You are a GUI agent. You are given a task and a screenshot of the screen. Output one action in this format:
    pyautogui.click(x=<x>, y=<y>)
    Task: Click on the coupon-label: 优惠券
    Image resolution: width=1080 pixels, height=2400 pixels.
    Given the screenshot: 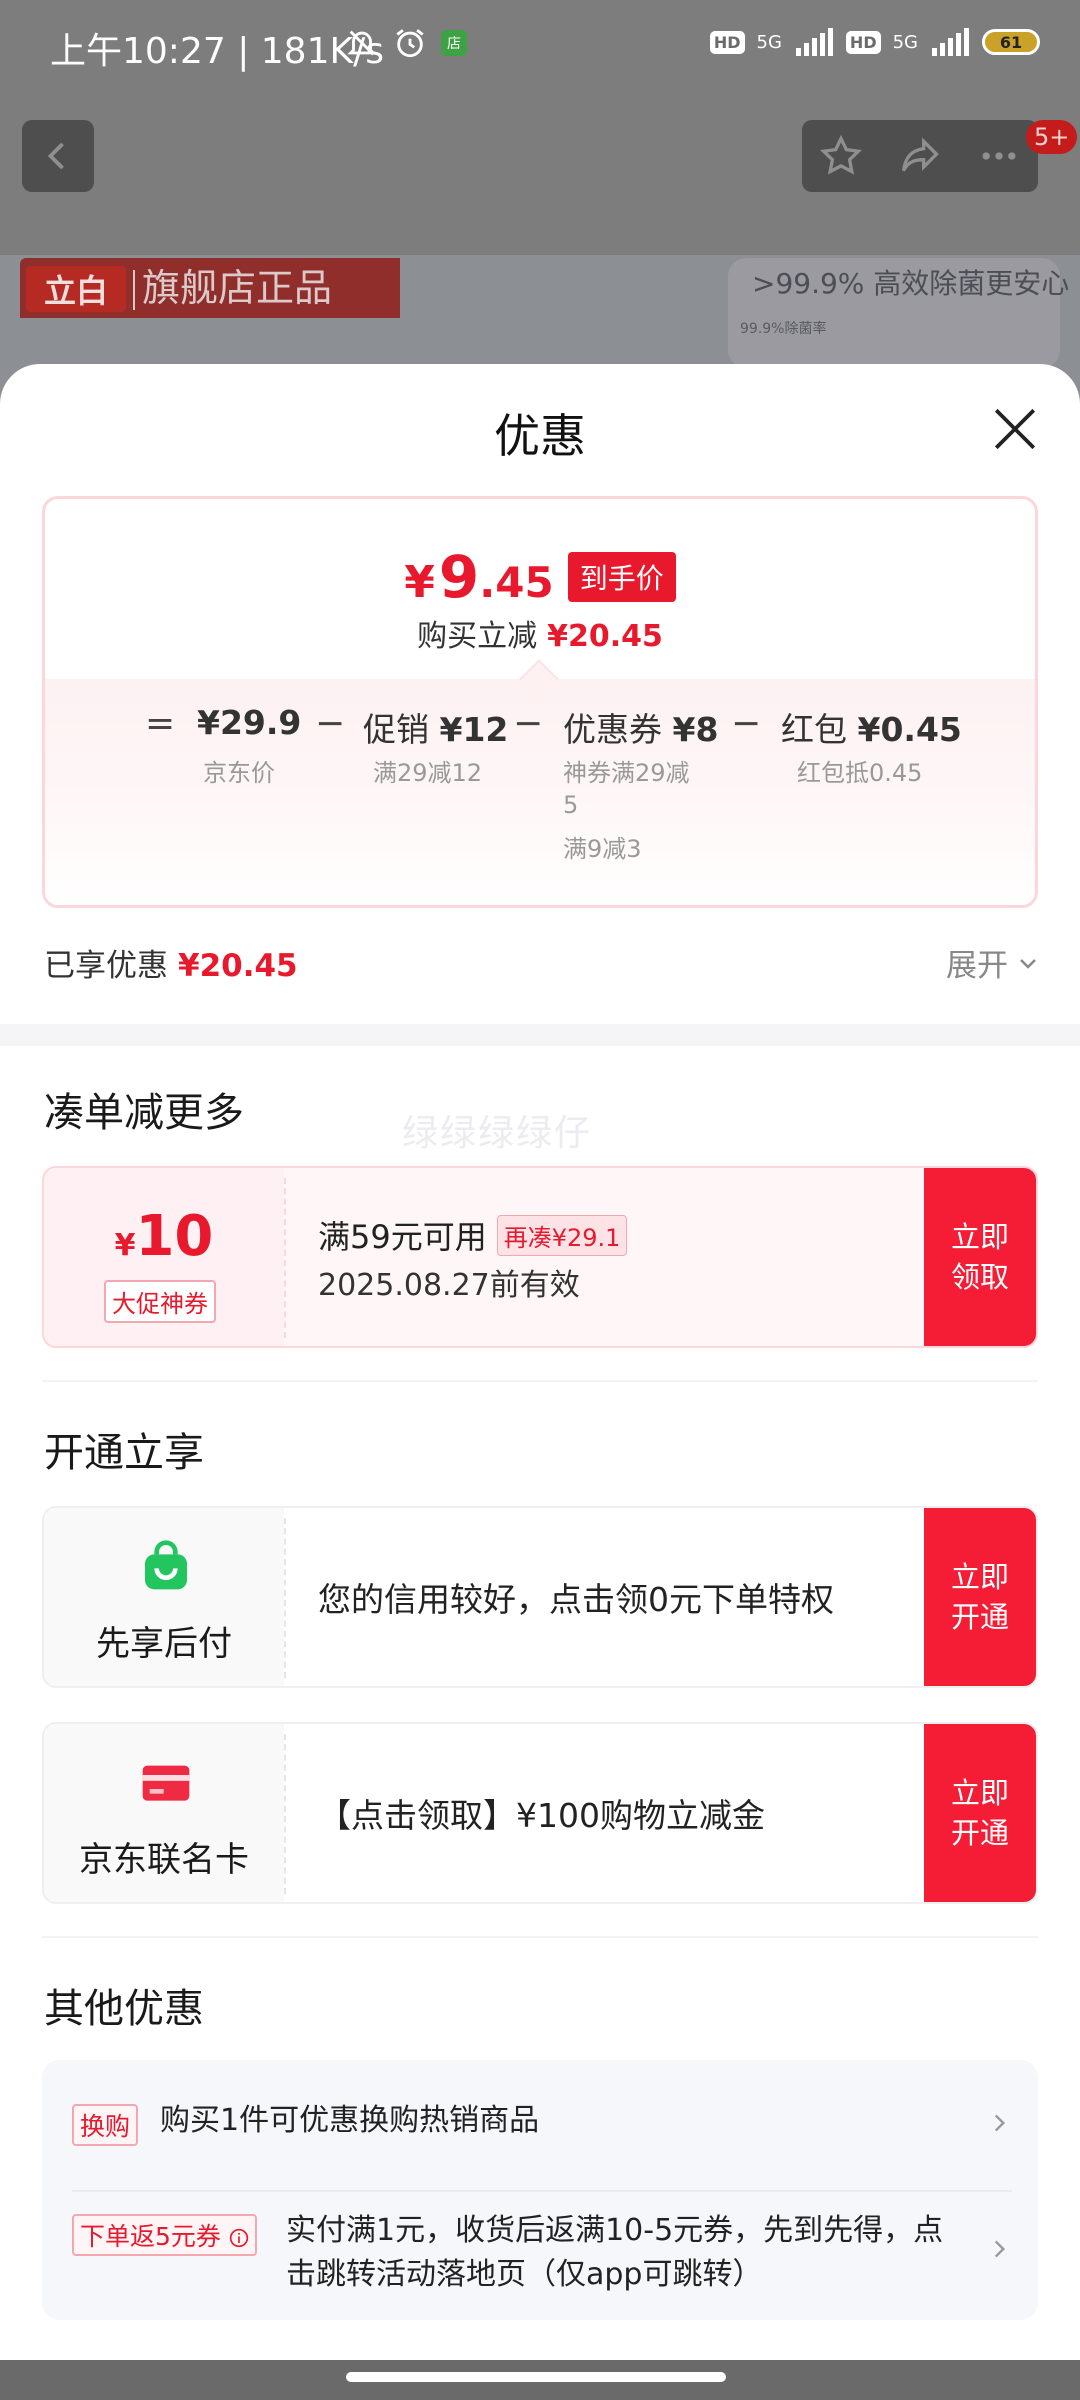 What is the action you would take?
    pyautogui.click(x=612, y=729)
    